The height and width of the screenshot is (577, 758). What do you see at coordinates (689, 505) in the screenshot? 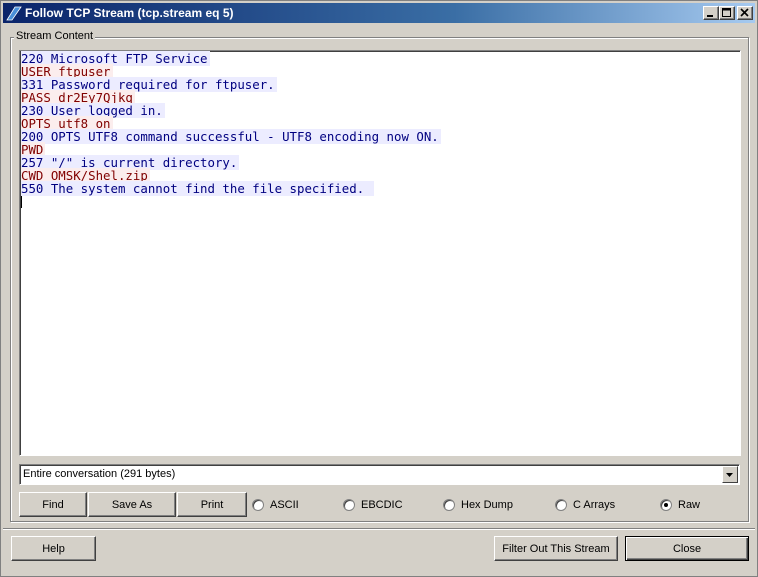
I see `radio-label: Raw` at bounding box center [689, 505].